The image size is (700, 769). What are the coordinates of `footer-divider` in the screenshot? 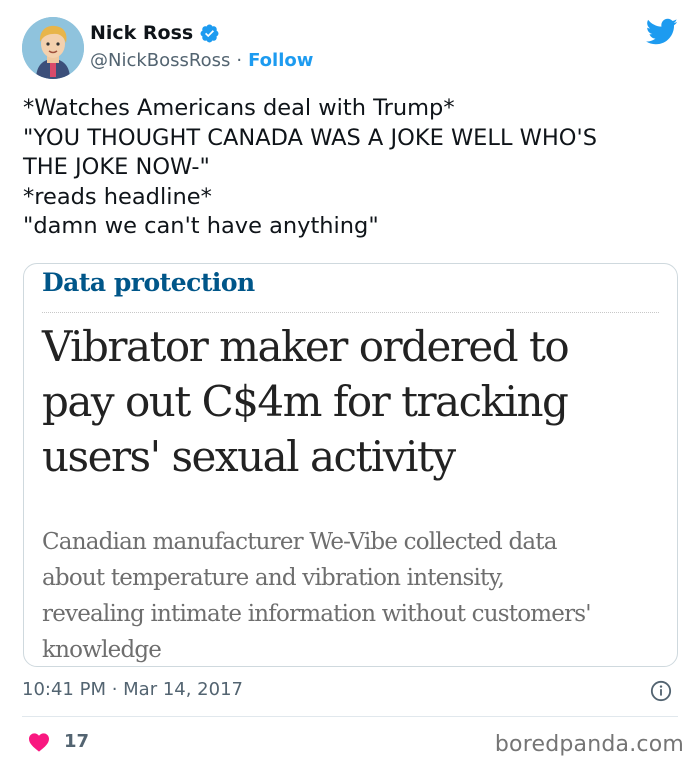 It's located at (350, 716).